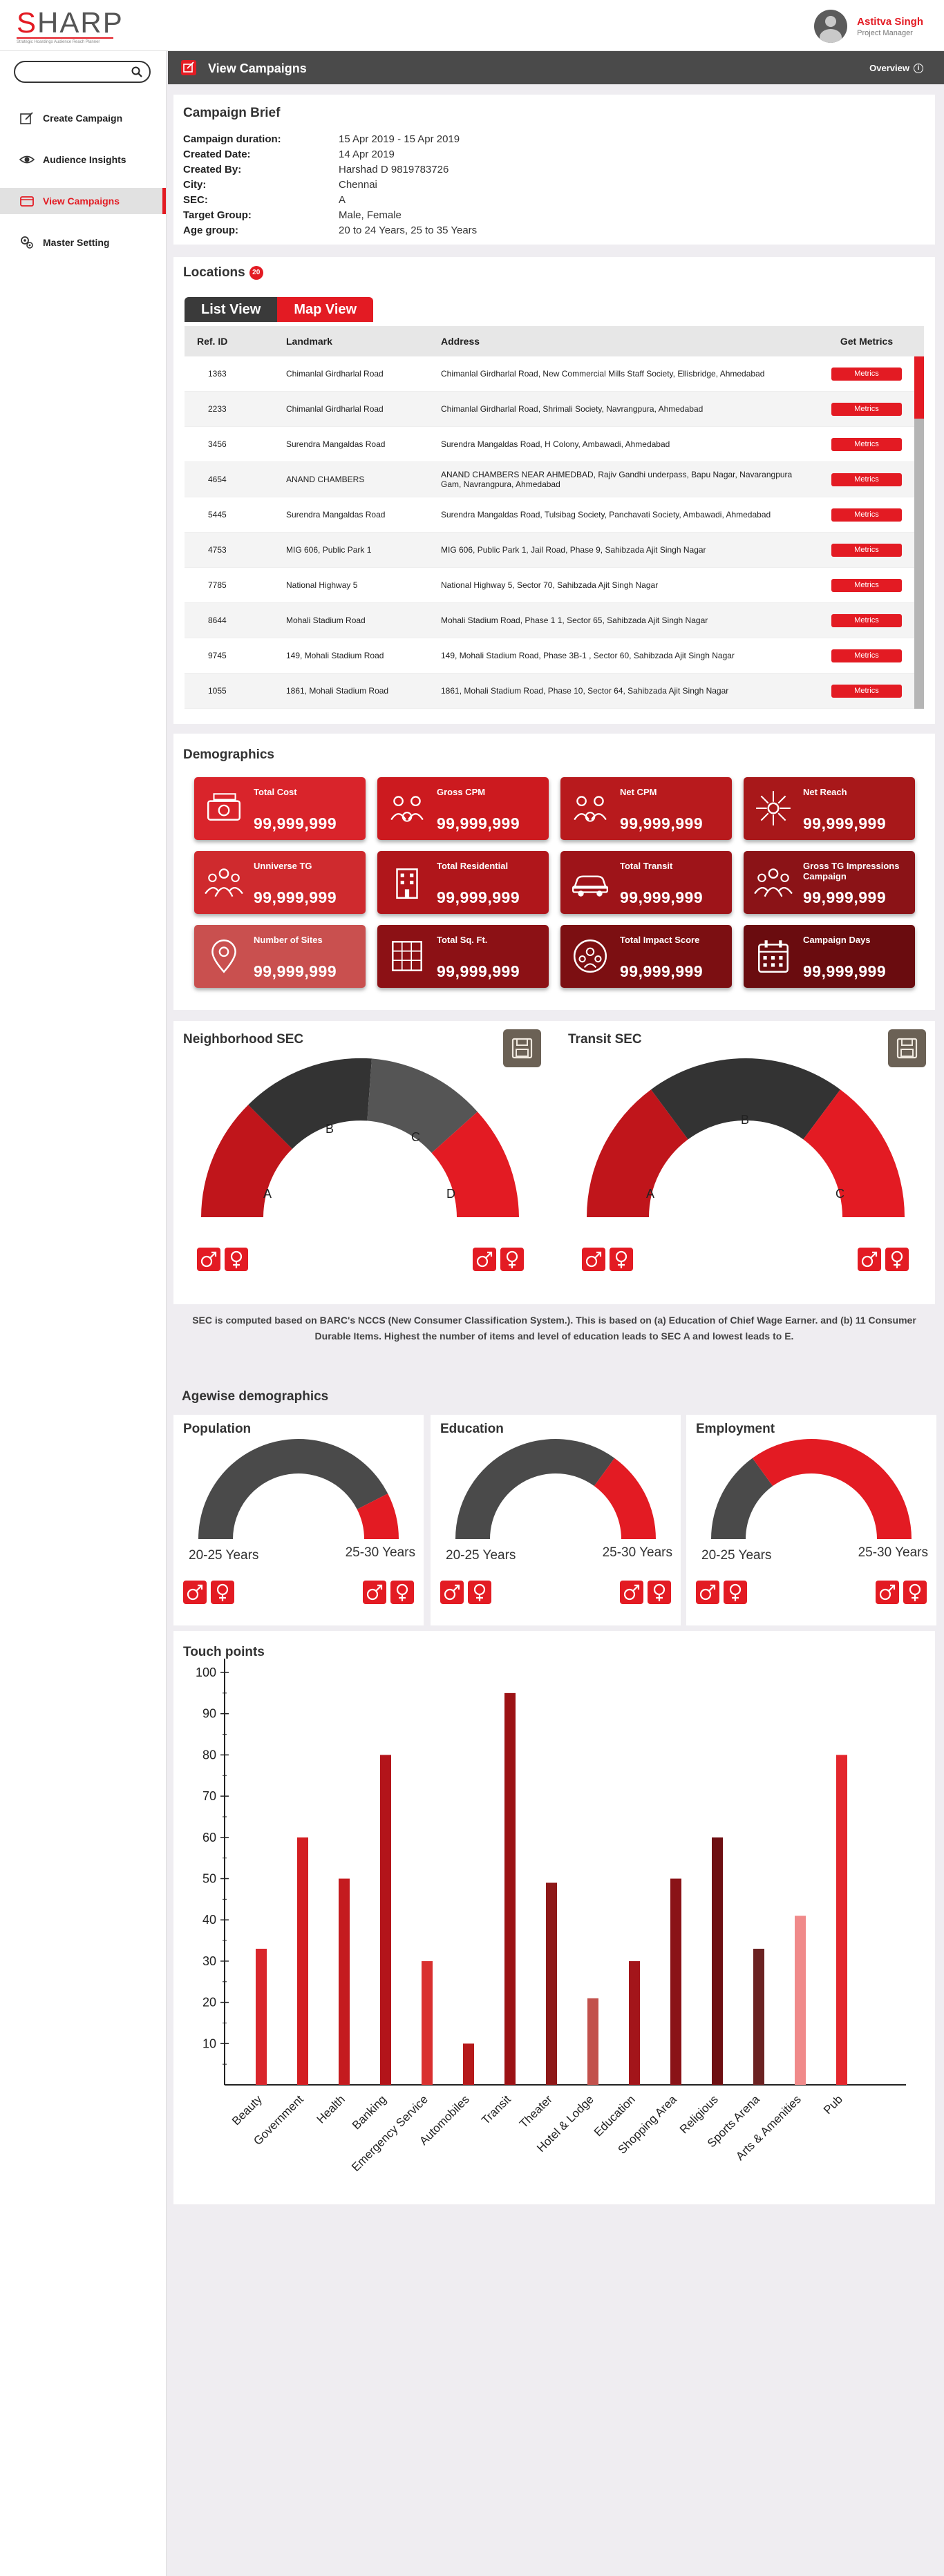  What do you see at coordinates (231, 309) in the screenshot?
I see `list-view-tab: List View` at bounding box center [231, 309].